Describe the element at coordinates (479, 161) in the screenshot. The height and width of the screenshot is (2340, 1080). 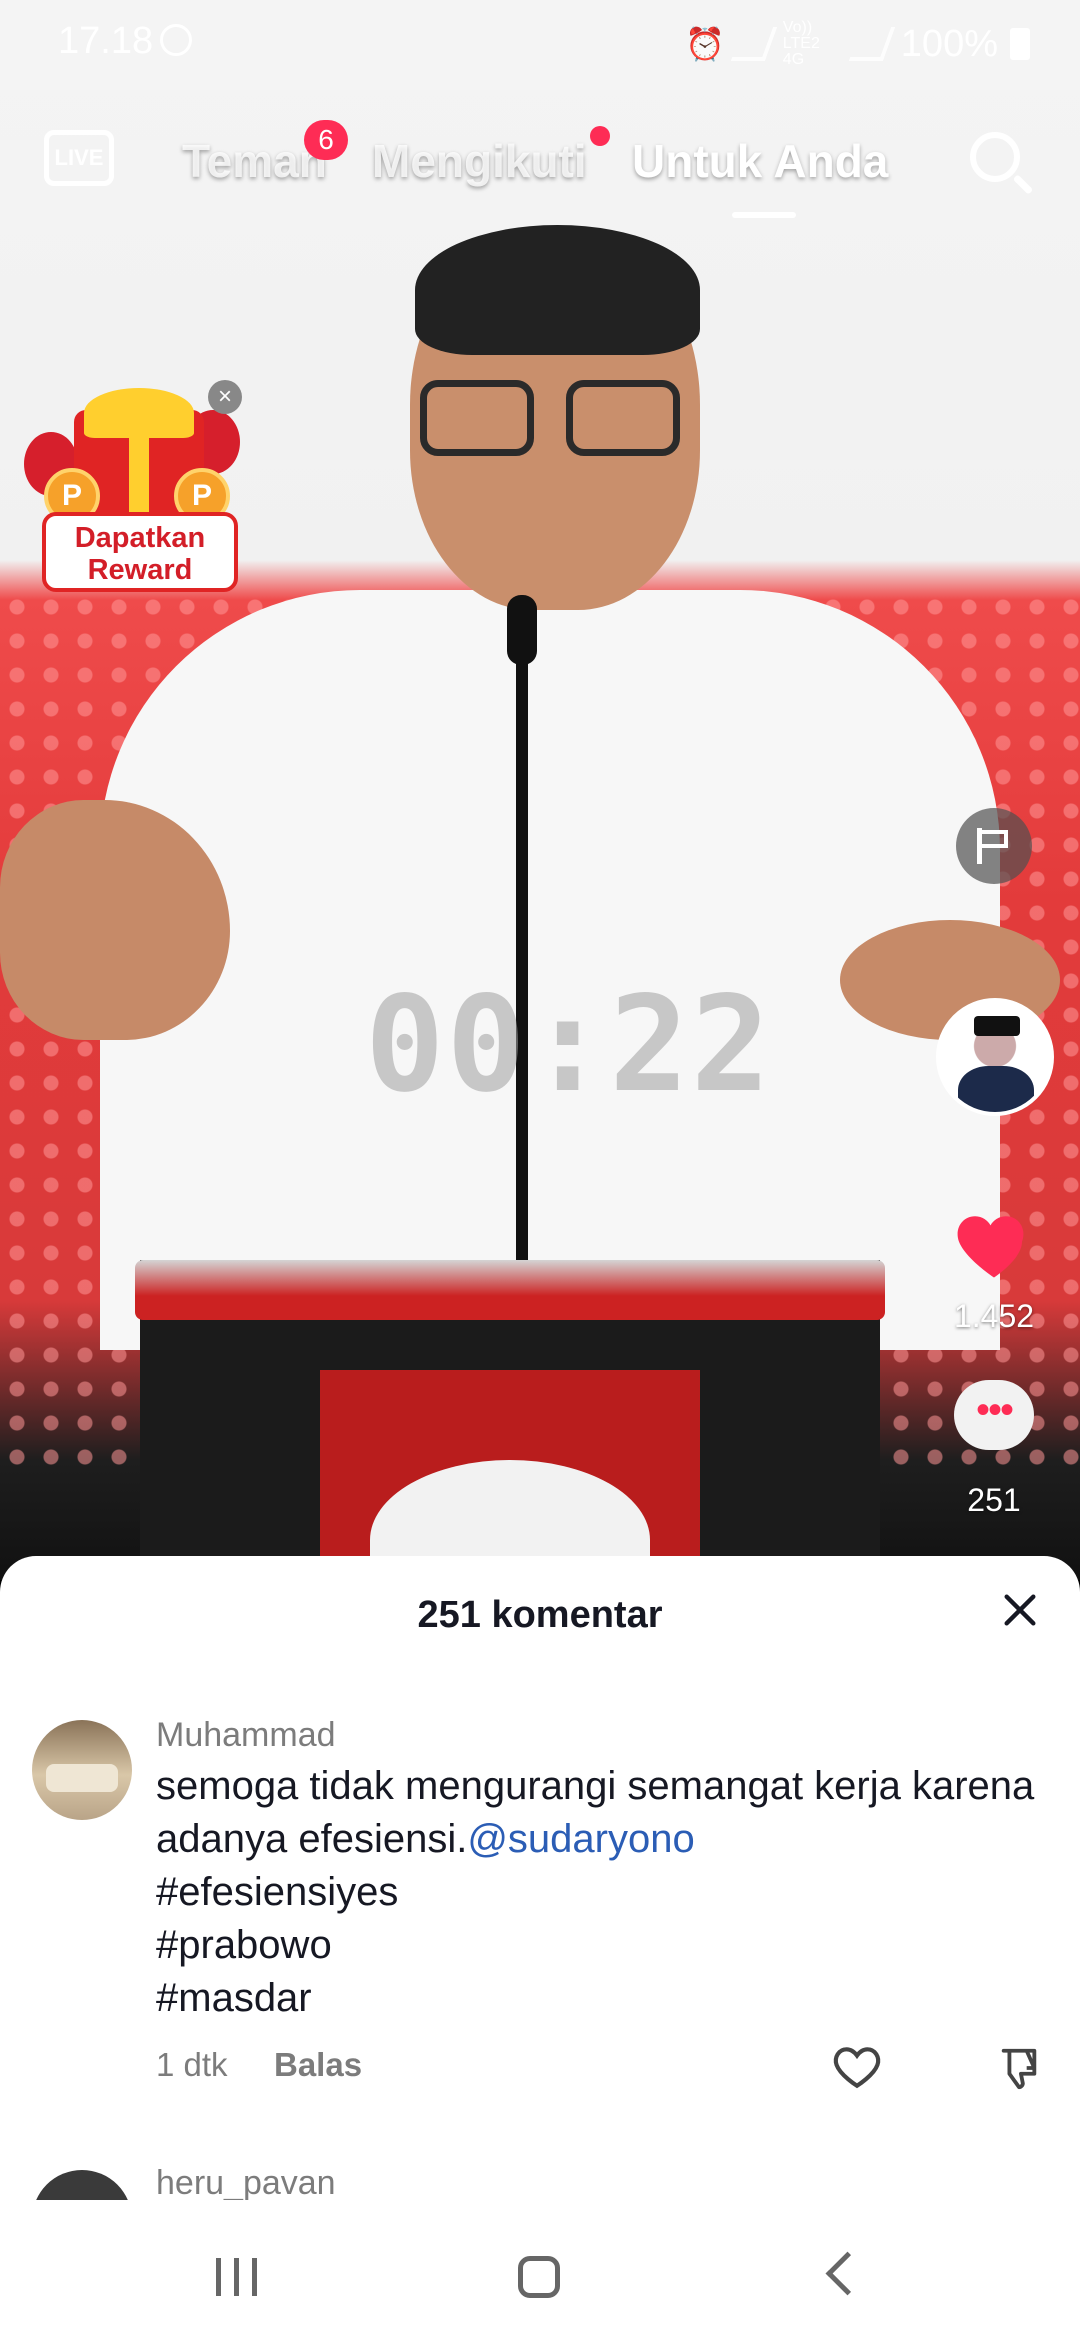
I see `tab-mengikuti: Mengikuti` at that location.